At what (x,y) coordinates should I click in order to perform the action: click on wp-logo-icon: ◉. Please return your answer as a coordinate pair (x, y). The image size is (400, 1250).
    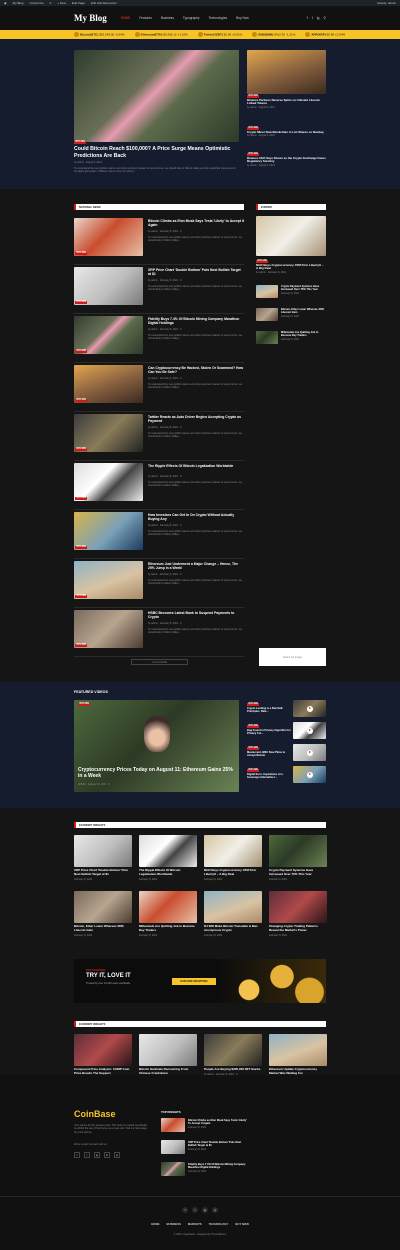
    Looking at the image, I should click on (5, 3).